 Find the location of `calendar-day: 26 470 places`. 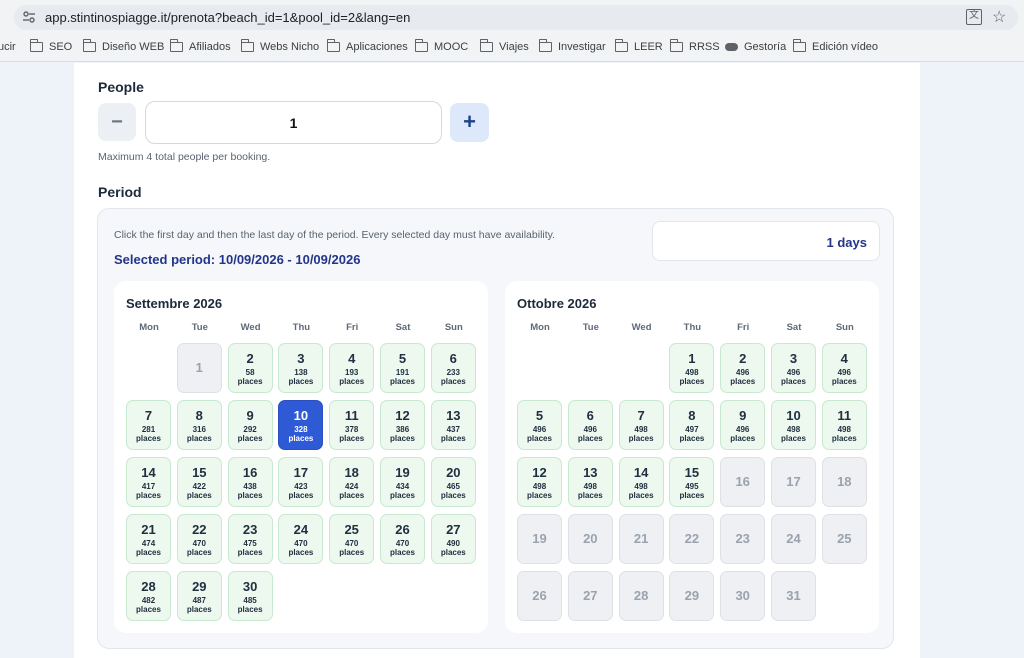

calendar-day: 26 470 places is located at coordinates (402, 539).